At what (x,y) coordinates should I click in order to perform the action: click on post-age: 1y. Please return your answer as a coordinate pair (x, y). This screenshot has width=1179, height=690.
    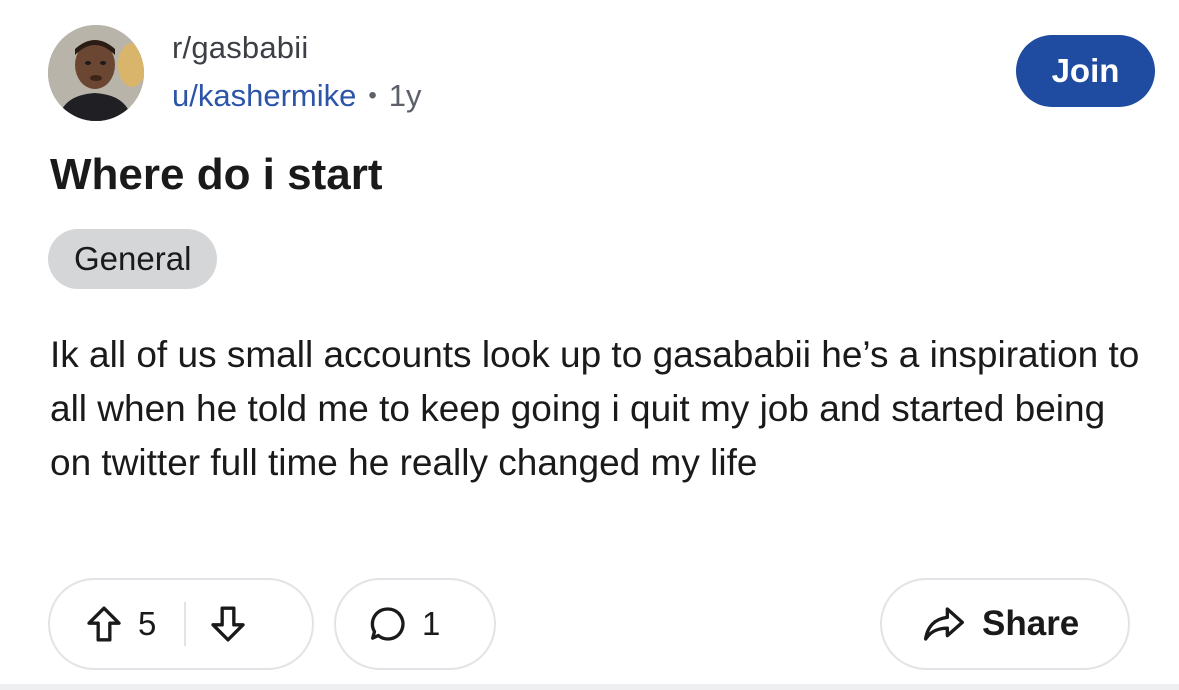
    Looking at the image, I should click on (405, 95).